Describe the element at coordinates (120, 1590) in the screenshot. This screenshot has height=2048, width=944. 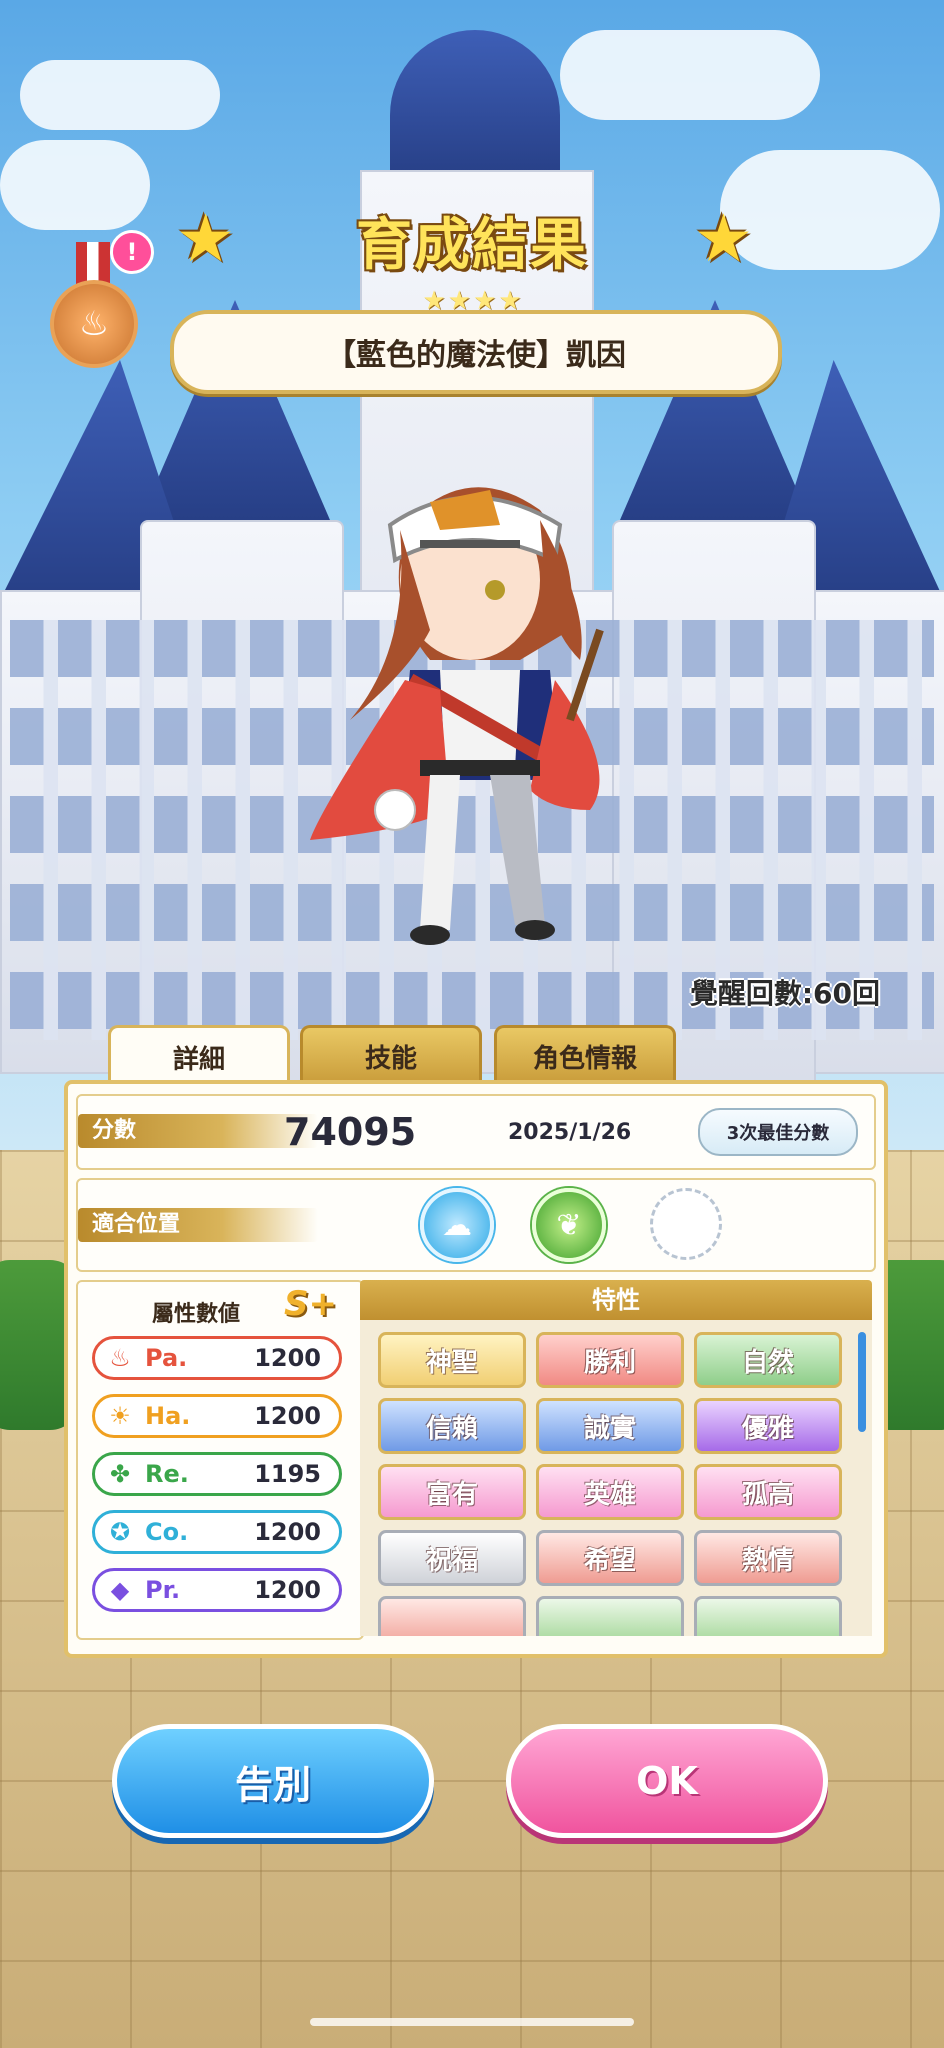
I see `diamond-icon: ◆` at that location.